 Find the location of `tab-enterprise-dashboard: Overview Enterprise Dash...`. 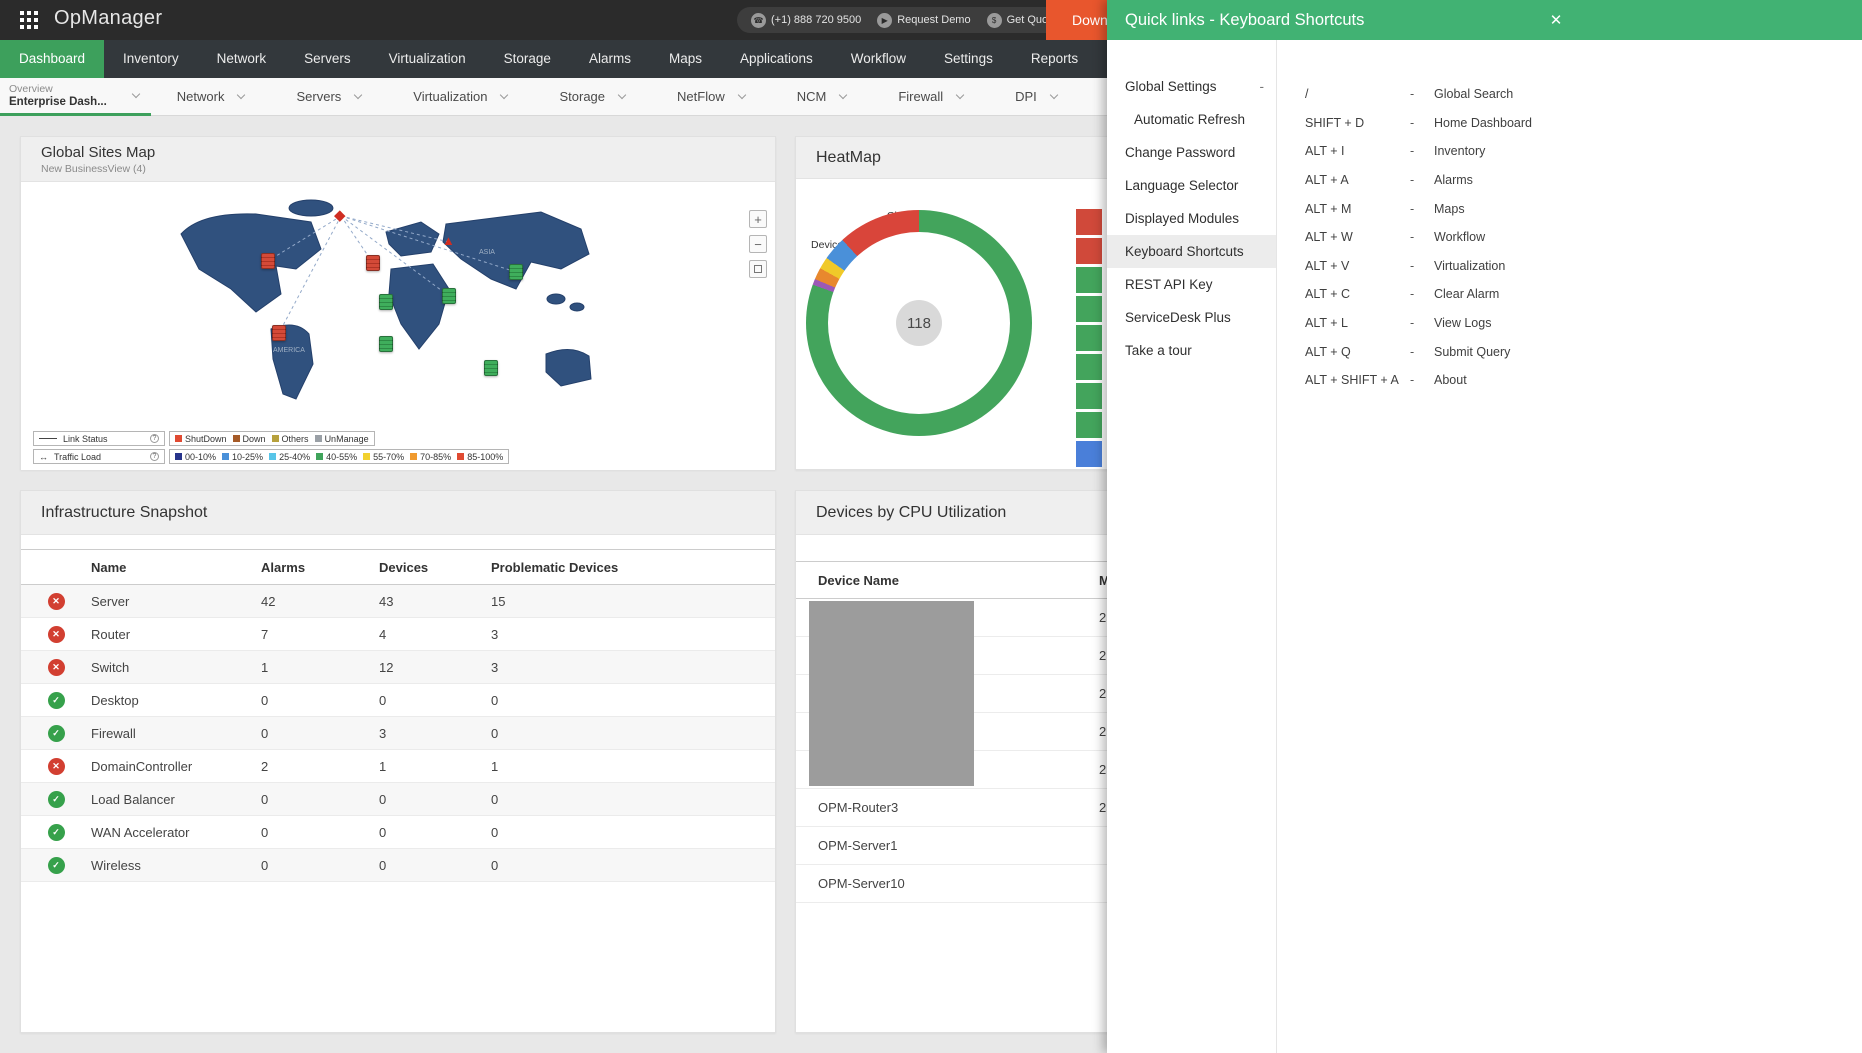

tab-enterprise-dashboard: Overview Enterprise Dash... is located at coordinates (75, 97).